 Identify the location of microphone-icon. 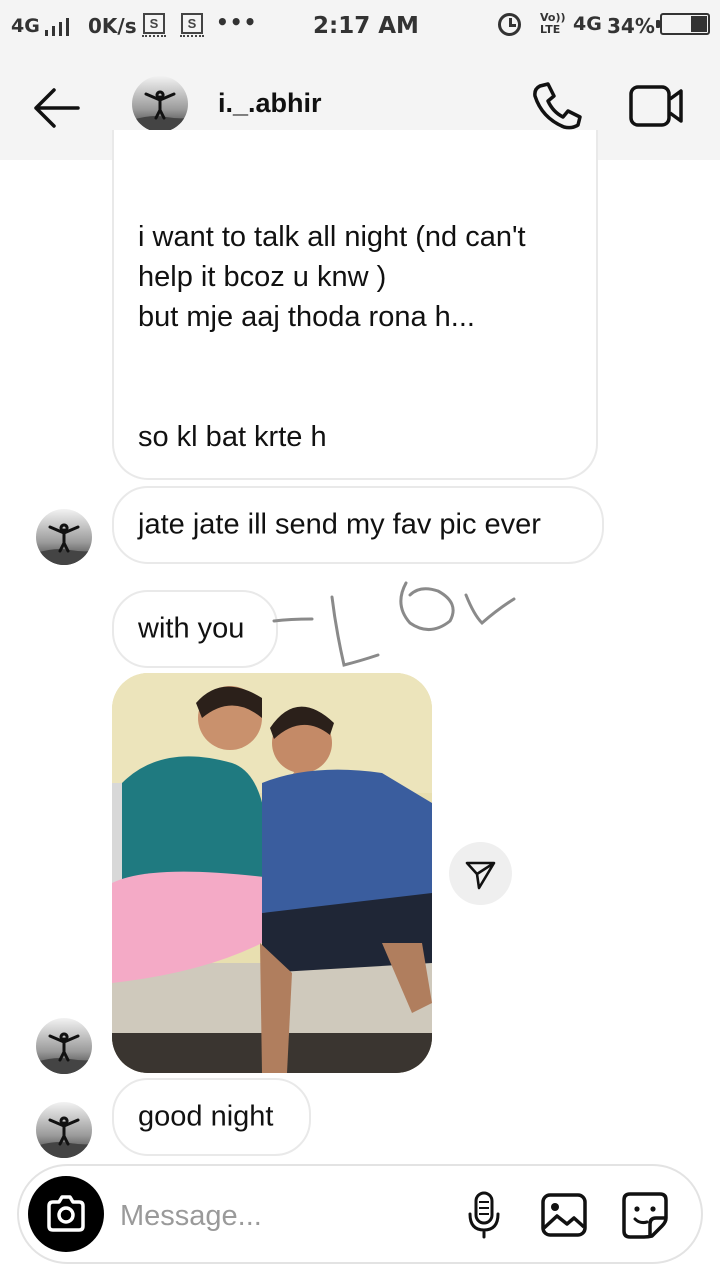
(484, 1215).